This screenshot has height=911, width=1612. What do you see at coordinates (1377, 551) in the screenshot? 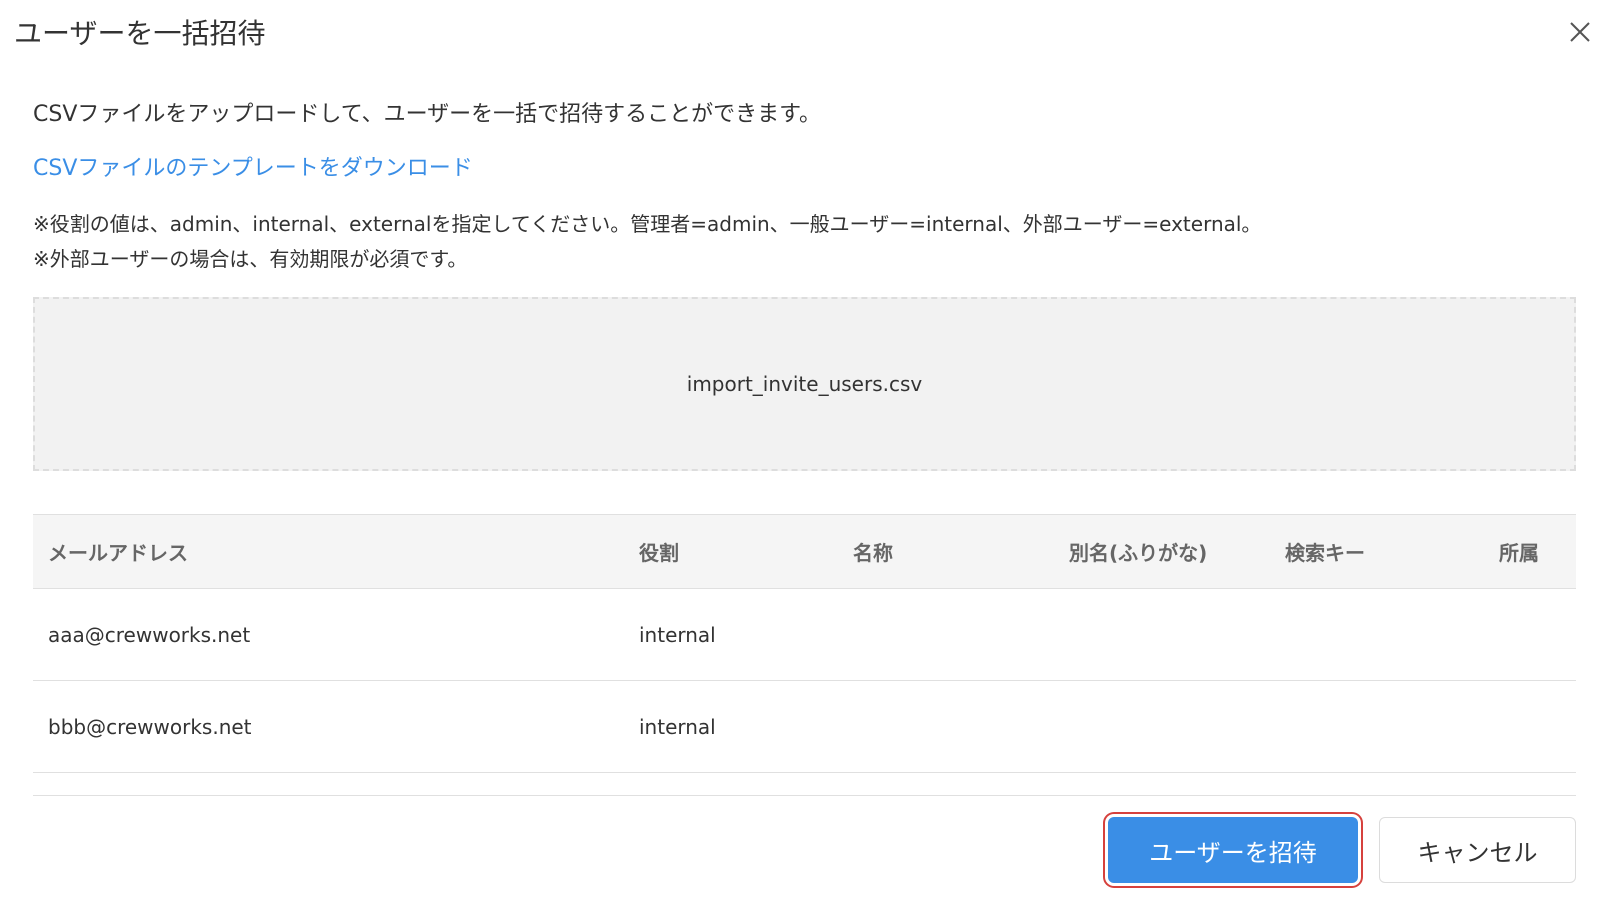
I see `column-header-search-key: 検索キー` at bounding box center [1377, 551].